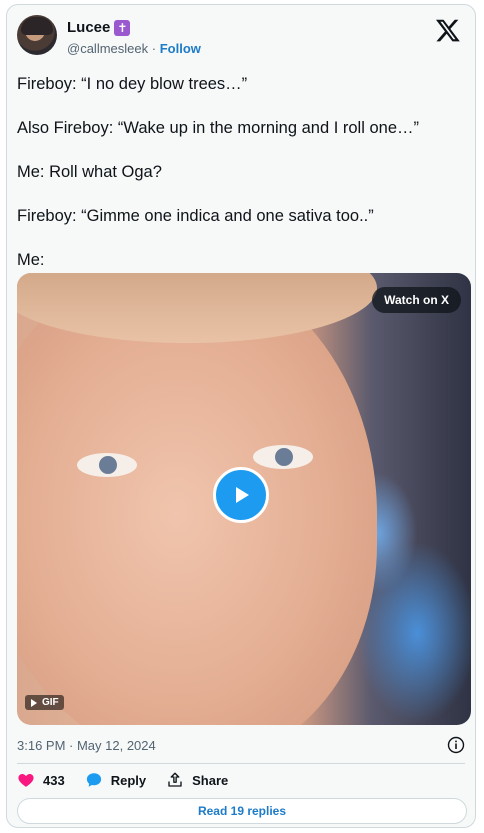 The height and width of the screenshot is (833, 484). Describe the element at coordinates (283, 457) in the screenshot. I see `right-eye` at that location.